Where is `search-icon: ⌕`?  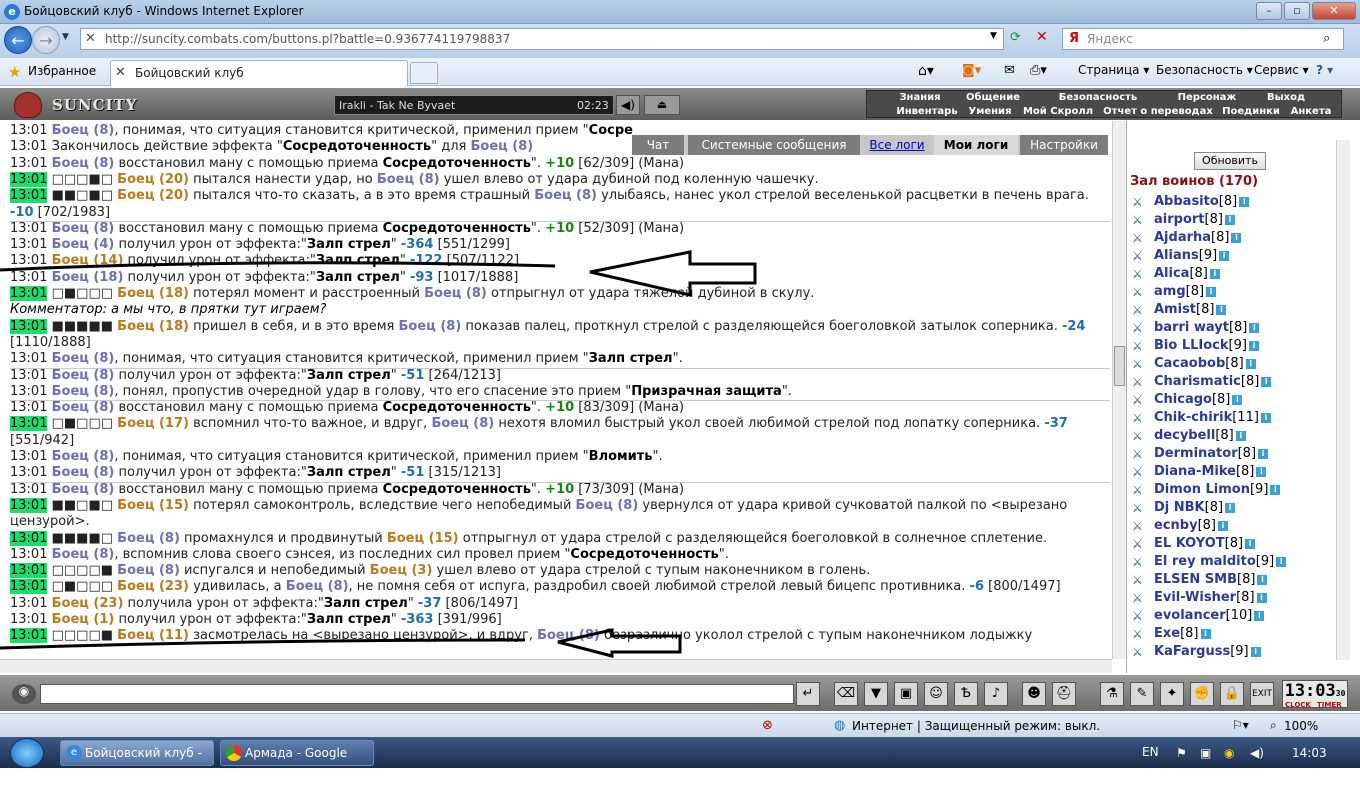
search-icon: ⌕ is located at coordinates (1326, 38).